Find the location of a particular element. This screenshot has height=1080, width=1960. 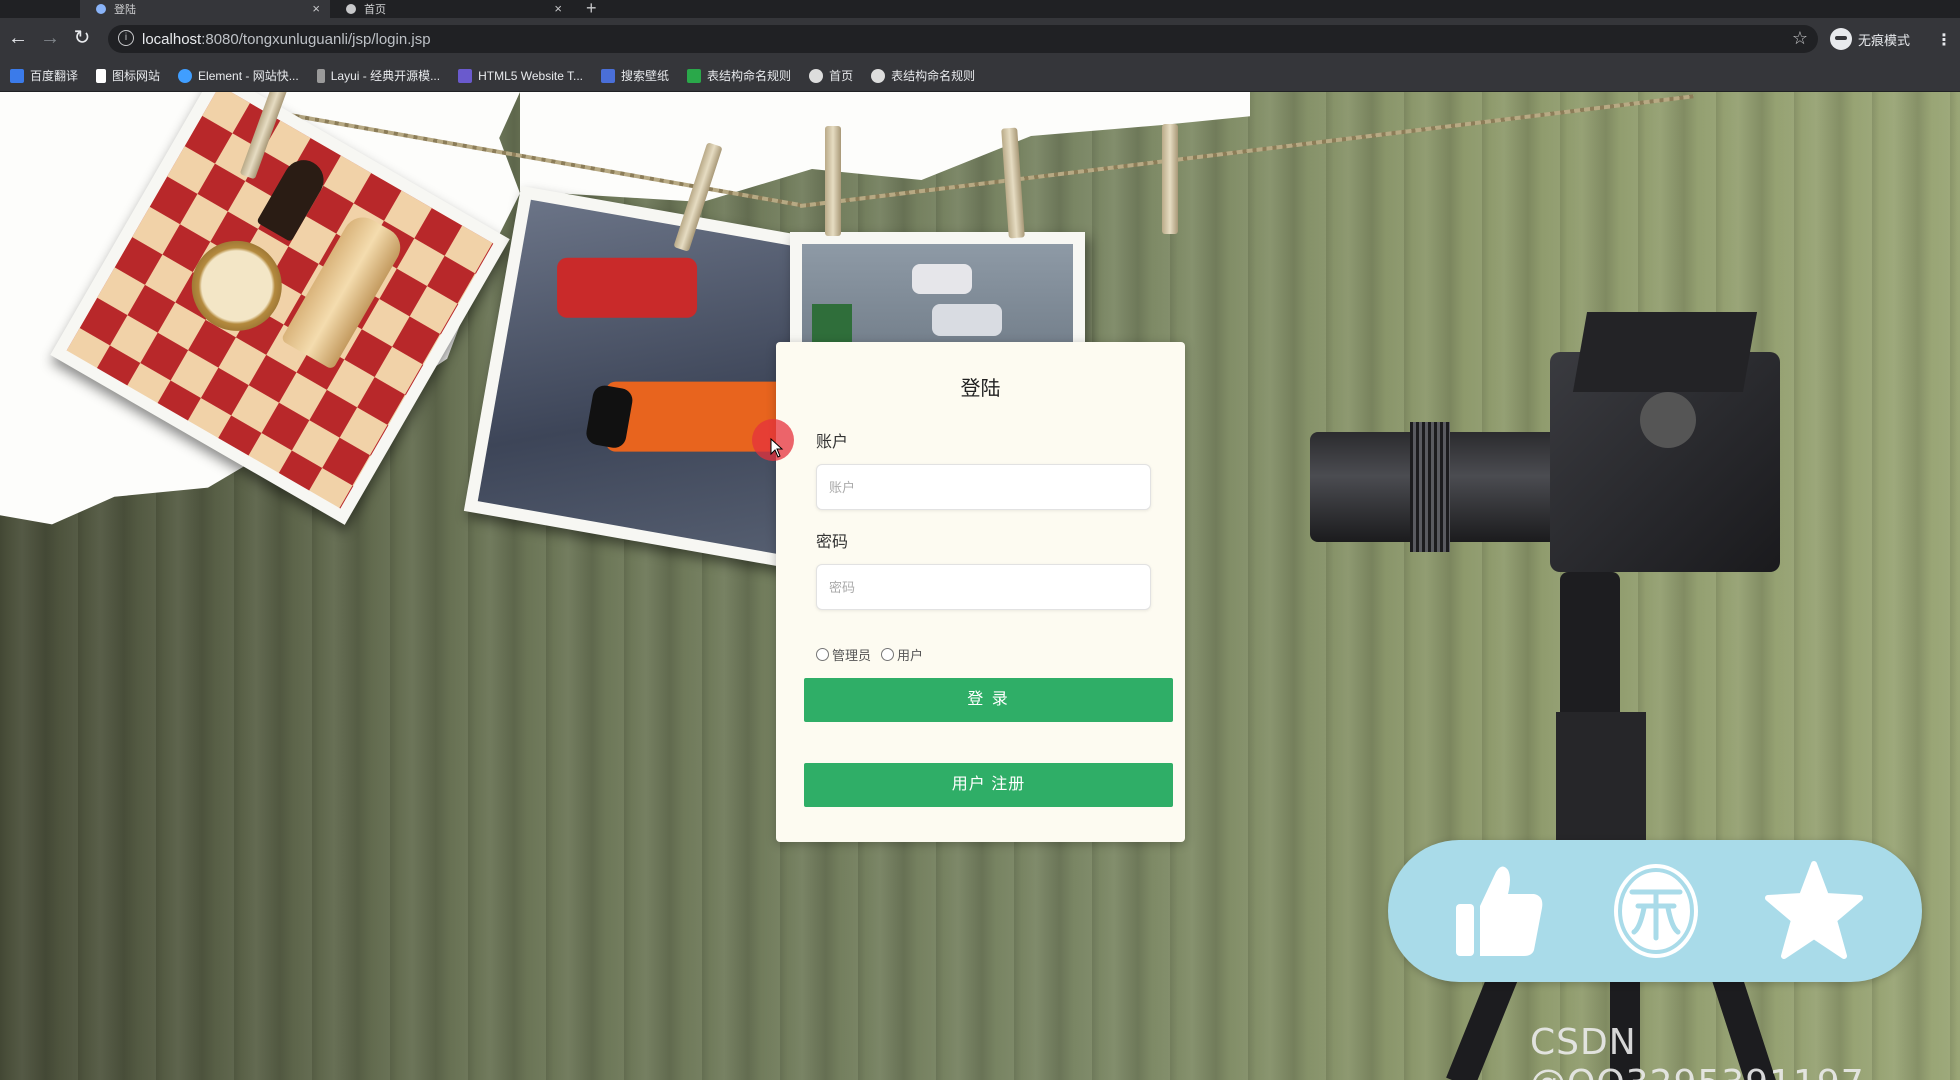

layui-logo-icon is located at coordinates (320, 75).